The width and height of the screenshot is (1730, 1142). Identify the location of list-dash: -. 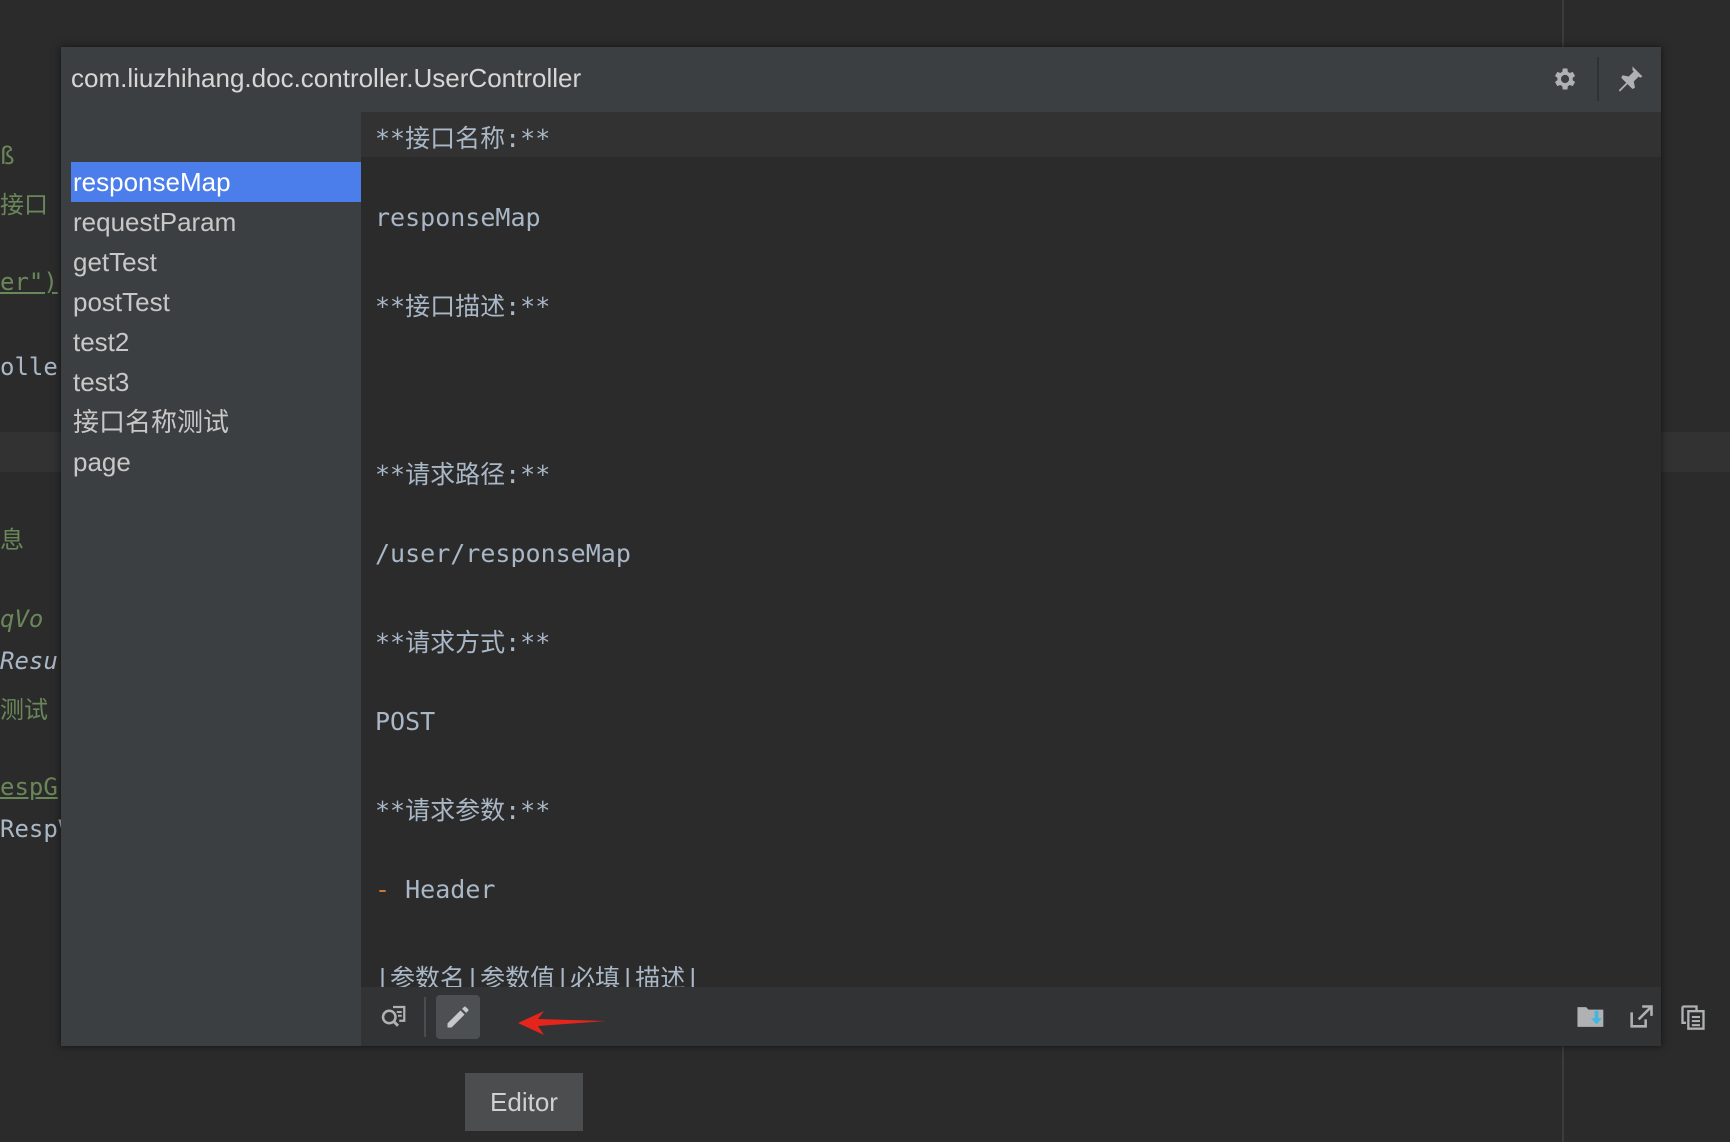
(383, 889).